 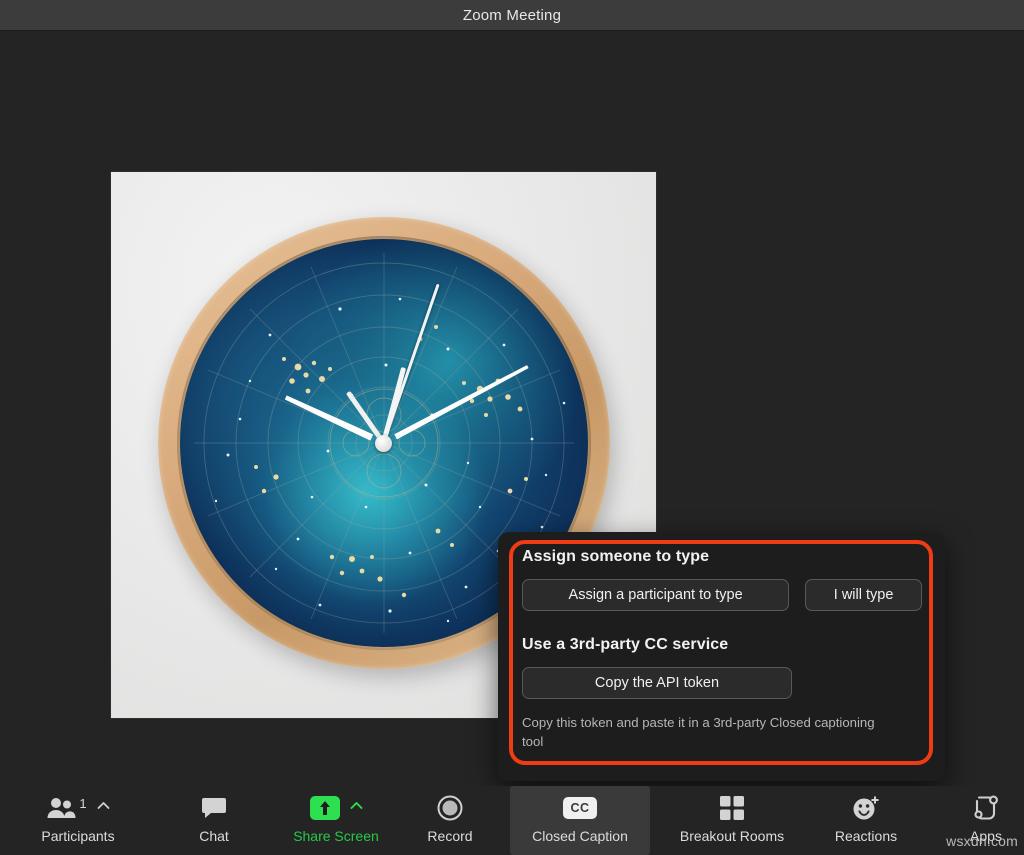 I want to click on chat-icon-wrap, so click(x=214, y=808).